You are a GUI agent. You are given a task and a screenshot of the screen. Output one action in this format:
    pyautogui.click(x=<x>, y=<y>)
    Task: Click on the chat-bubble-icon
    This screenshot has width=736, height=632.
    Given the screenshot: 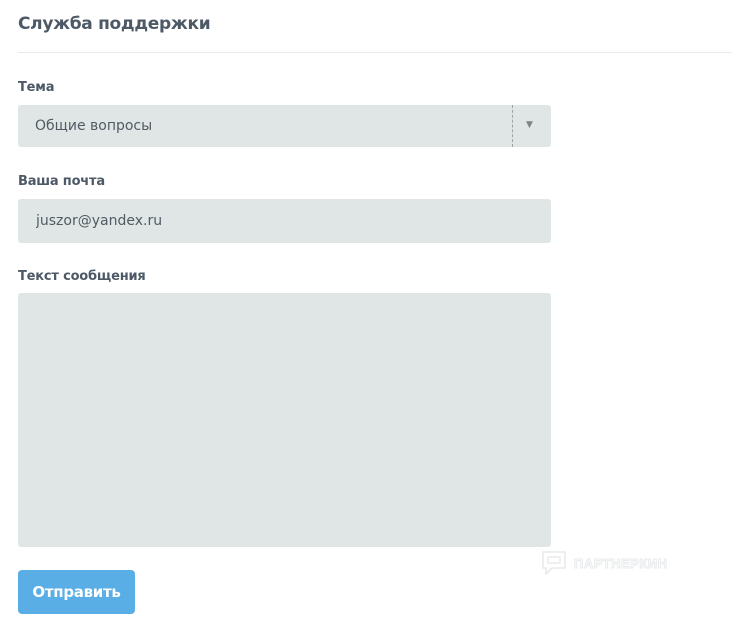 What is the action you would take?
    pyautogui.click(x=554, y=563)
    